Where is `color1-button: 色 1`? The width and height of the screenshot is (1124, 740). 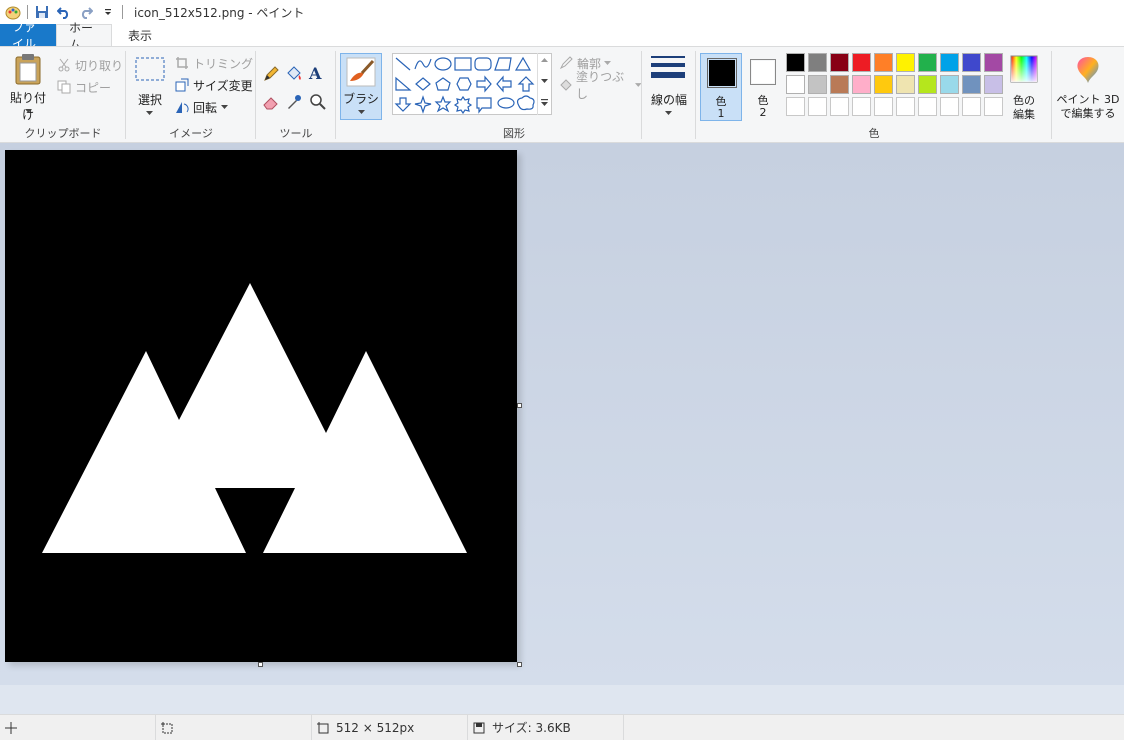 color1-button: 色 1 is located at coordinates (721, 87).